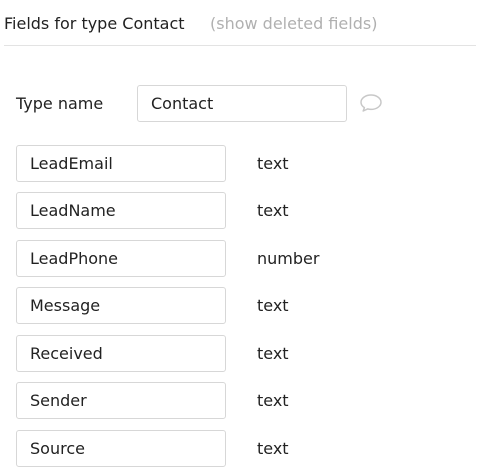  Describe the element at coordinates (121, 210) in the screenshot. I see `field-name-input: LeadName` at that location.